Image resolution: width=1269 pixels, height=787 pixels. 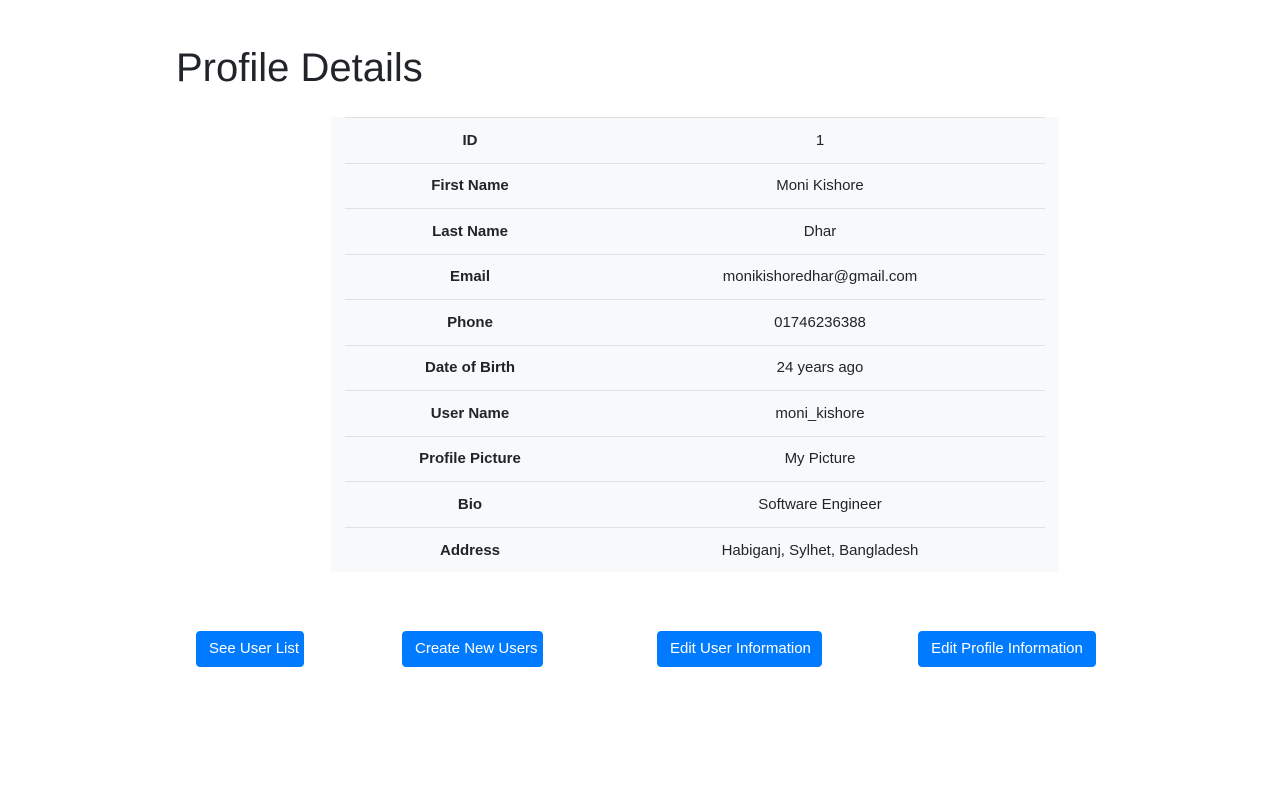 I want to click on table-row: Last Name Dhar, so click(x=695, y=231).